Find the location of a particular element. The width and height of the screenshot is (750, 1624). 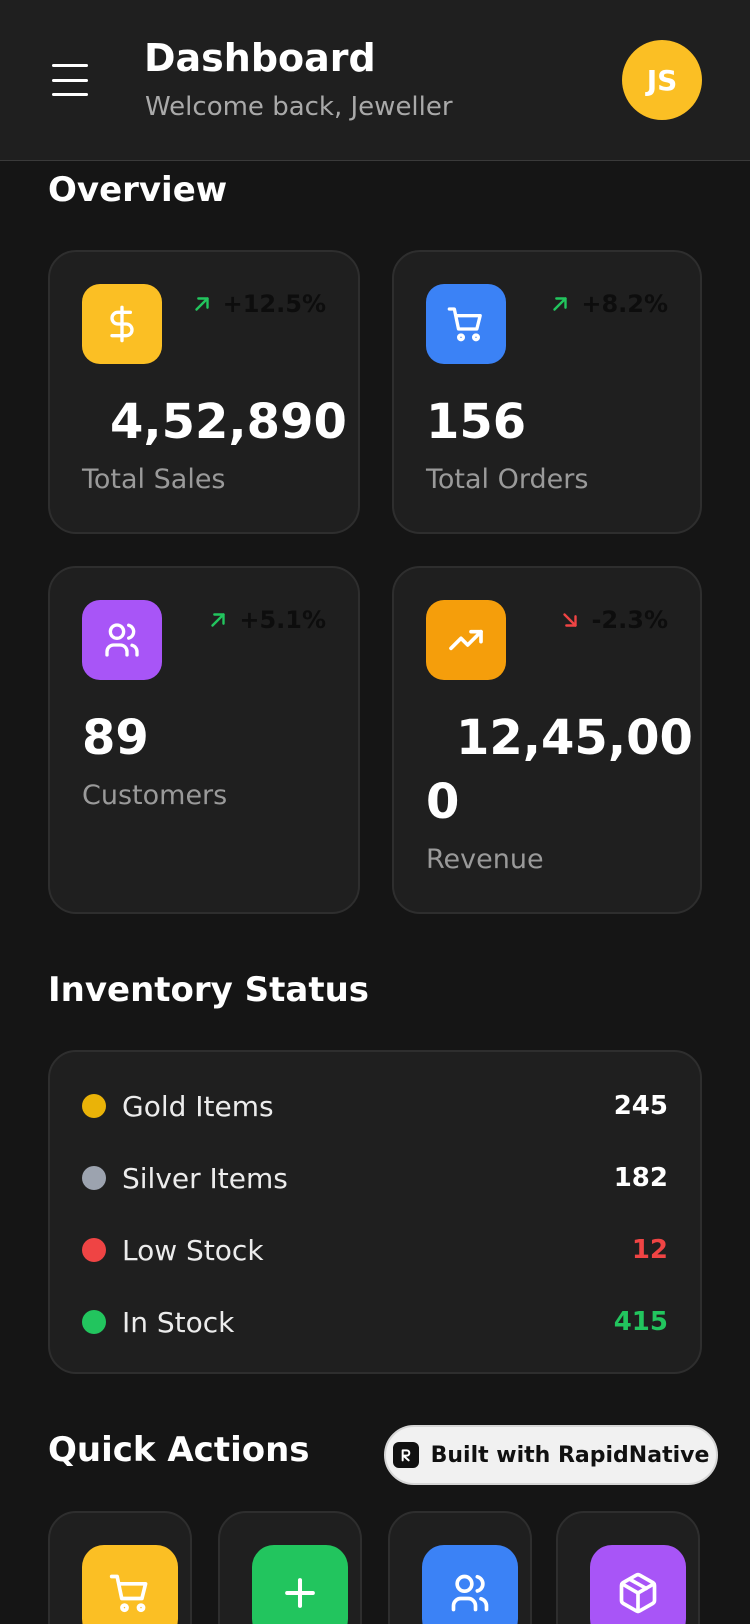

stat-value: 156 is located at coordinates (476, 422).